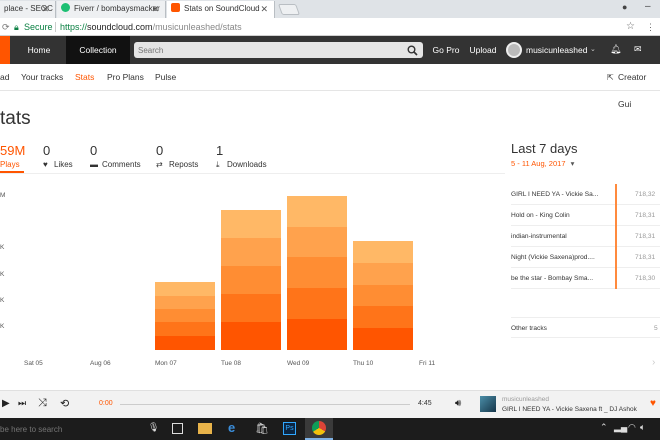  I want to click on metric-likes: 0 ♥ Likes, so click(63, 158).